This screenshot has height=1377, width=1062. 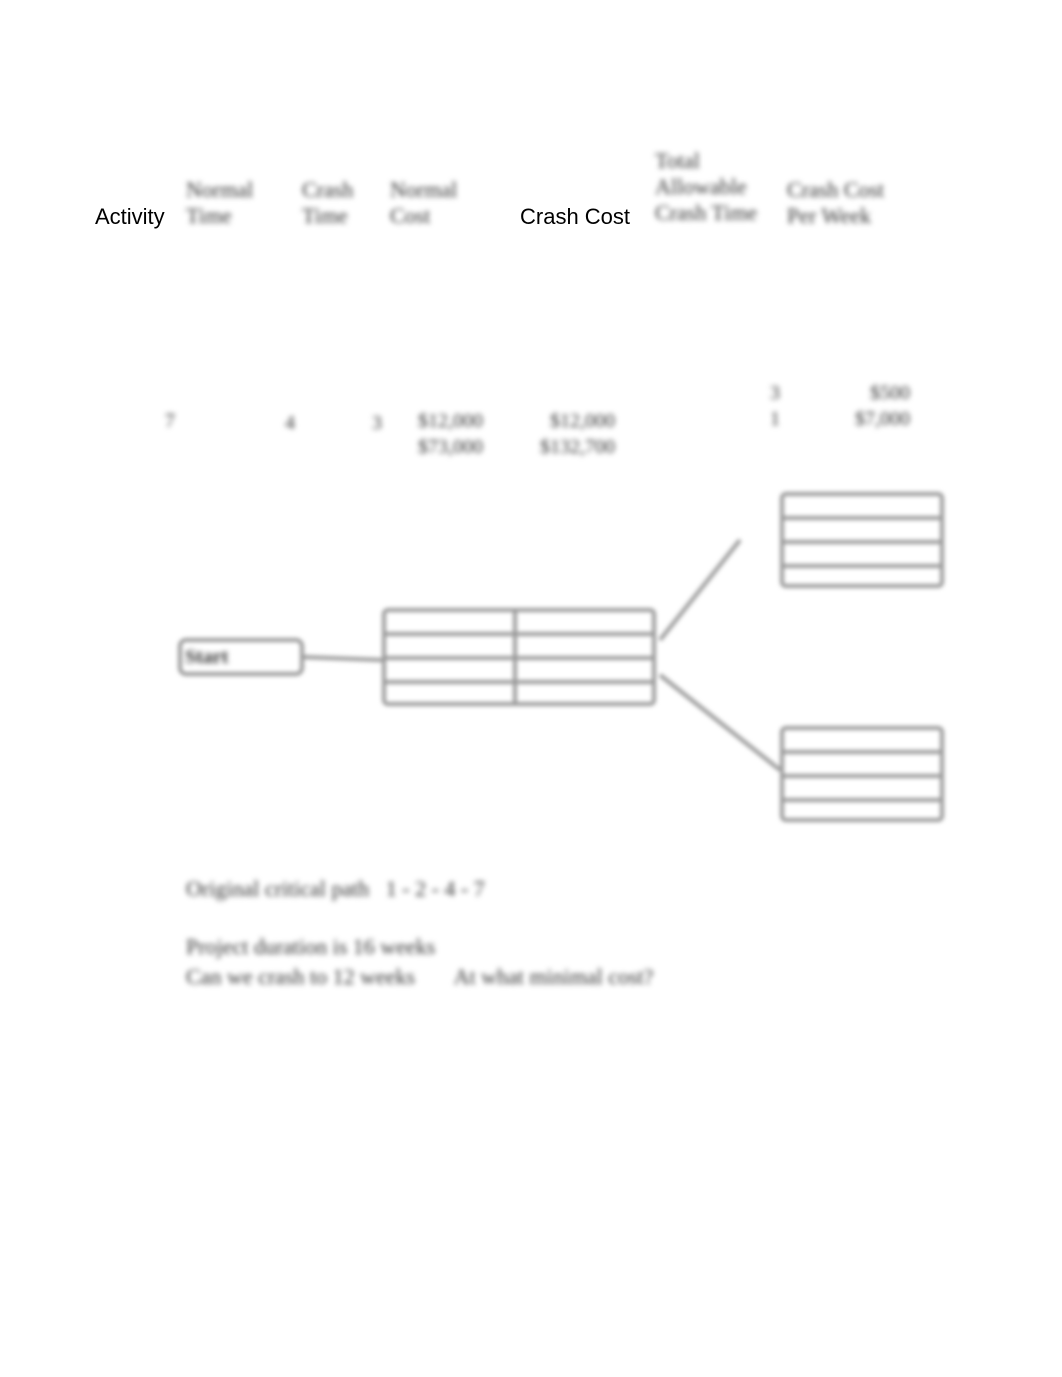 I want to click on arrow-to-top-node, so click(x=700, y=590).